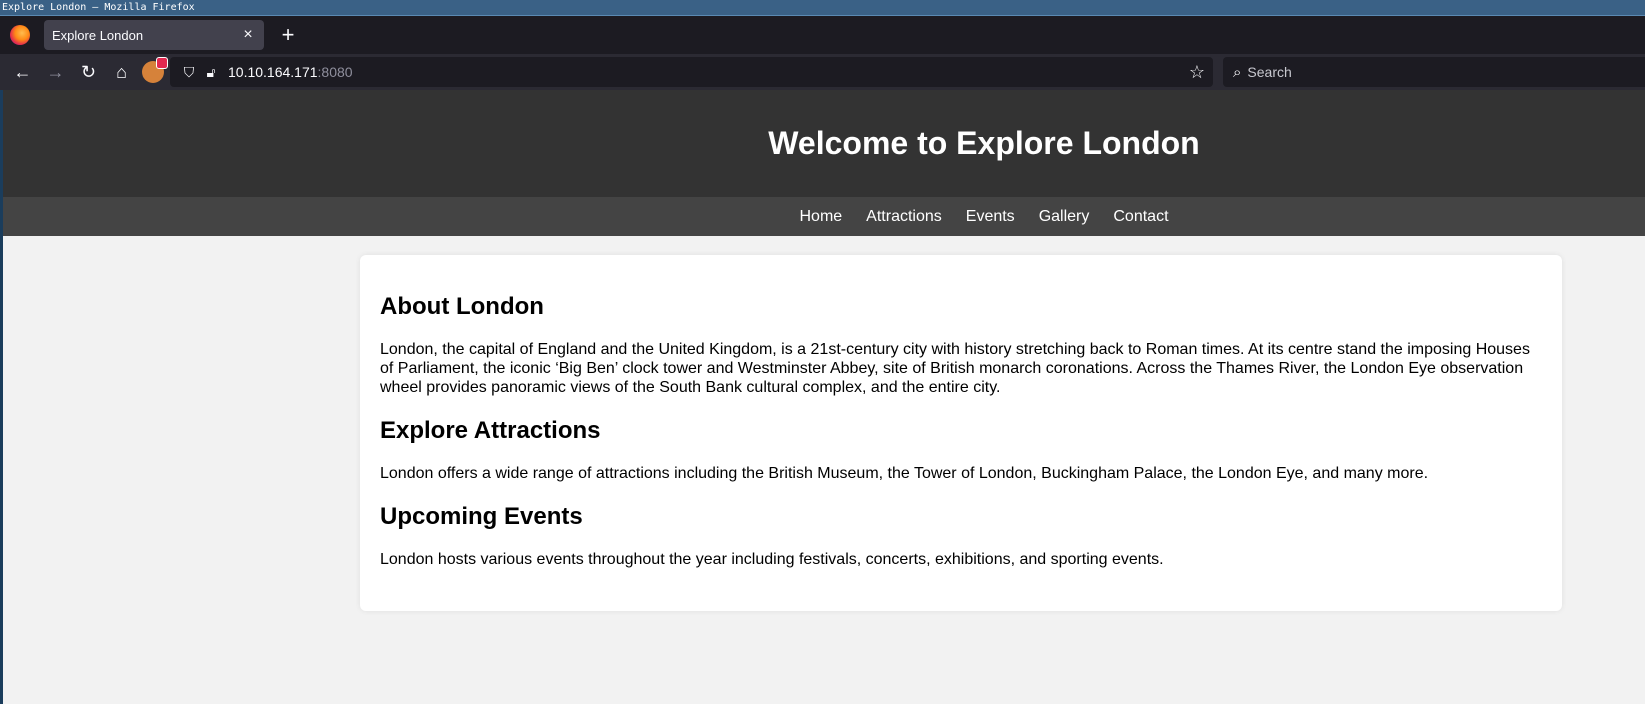 This screenshot has height=704, width=1645. I want to click on browser-tab: Explore London ×, so click(154, 35).